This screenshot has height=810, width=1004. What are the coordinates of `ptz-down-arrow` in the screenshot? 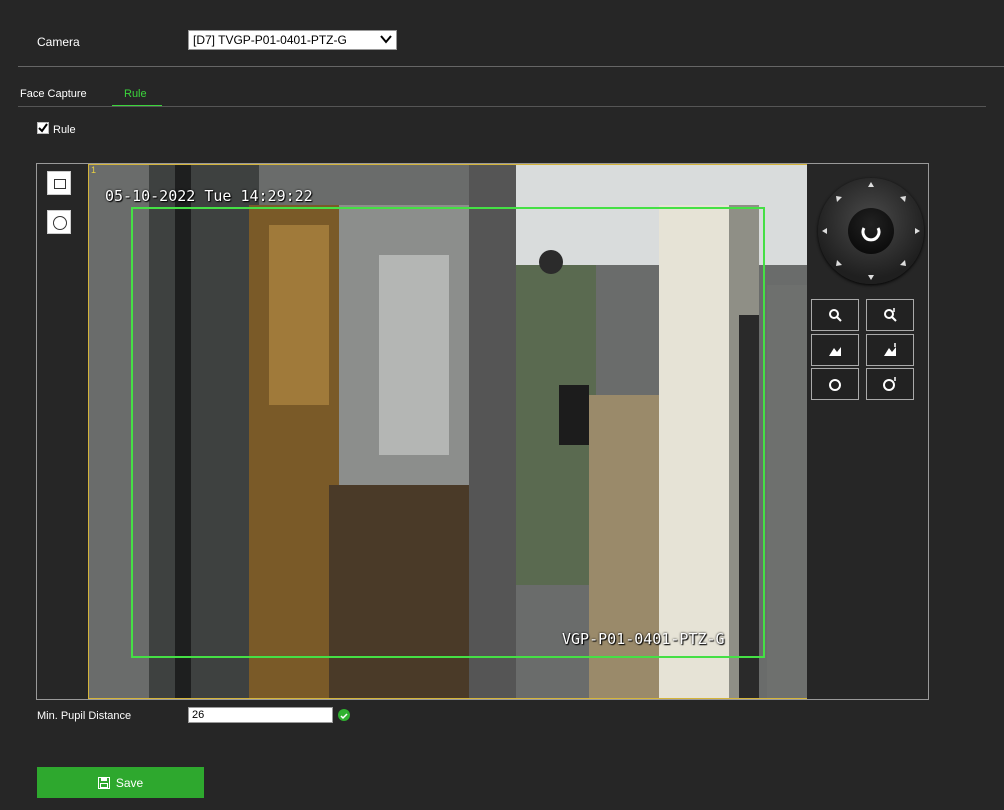 It's located at (871, 277).